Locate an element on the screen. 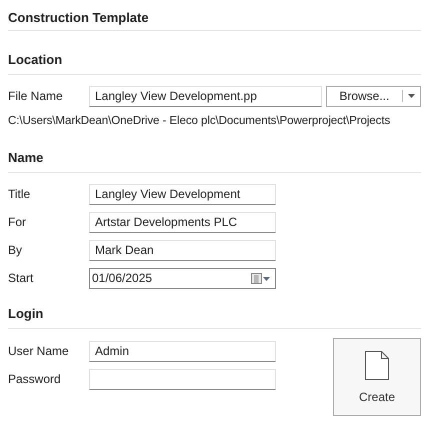 This screenshot has width=429, height=428. field-label: For is located at coordinates (17, 222).